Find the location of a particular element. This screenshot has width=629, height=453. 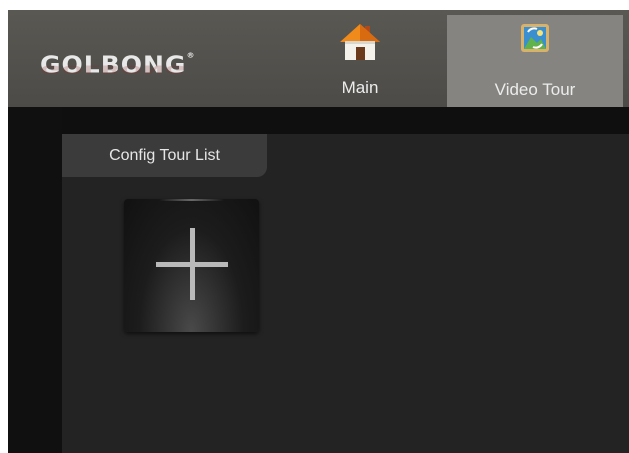

tab-config-tour-list: Config Tour List is located at coordinates (164, 155).